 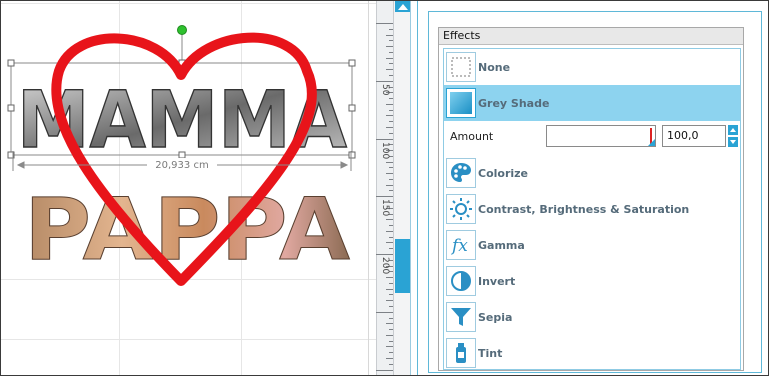 What do you see at coordinates (461, 353) in the screenshot?
I see `tint-bottle-icon` at bounding box center [461, 353].